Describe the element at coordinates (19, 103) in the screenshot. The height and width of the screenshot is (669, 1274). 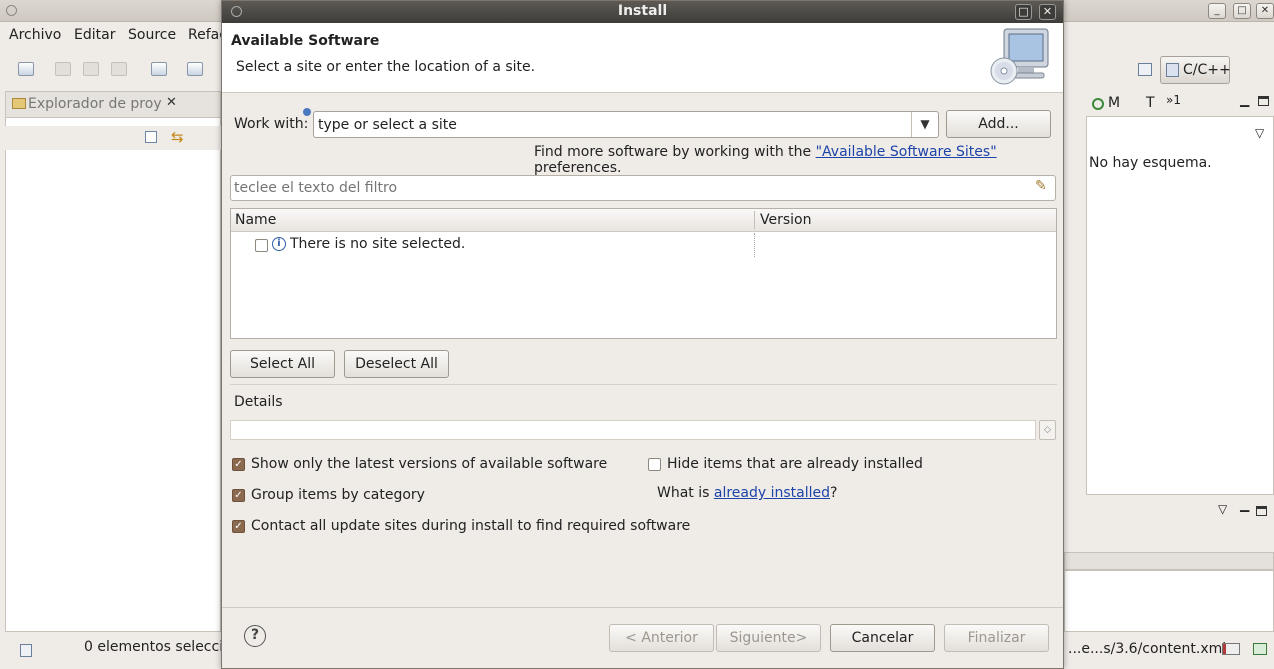
I see `folder-icon` at that location.